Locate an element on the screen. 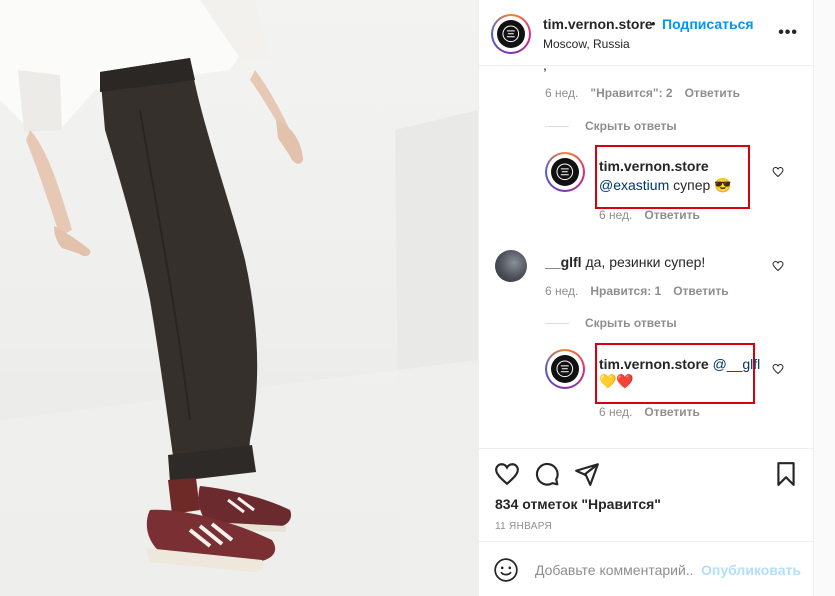 This screenshot has height=596, width=835. comment-icon is located at coordinates (547, 474).